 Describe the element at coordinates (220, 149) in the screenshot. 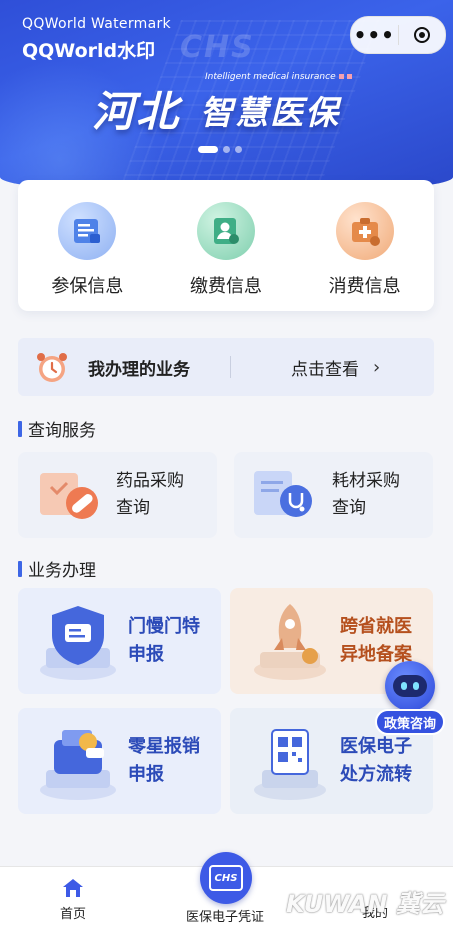

I see `carousel-indicator` at that location.